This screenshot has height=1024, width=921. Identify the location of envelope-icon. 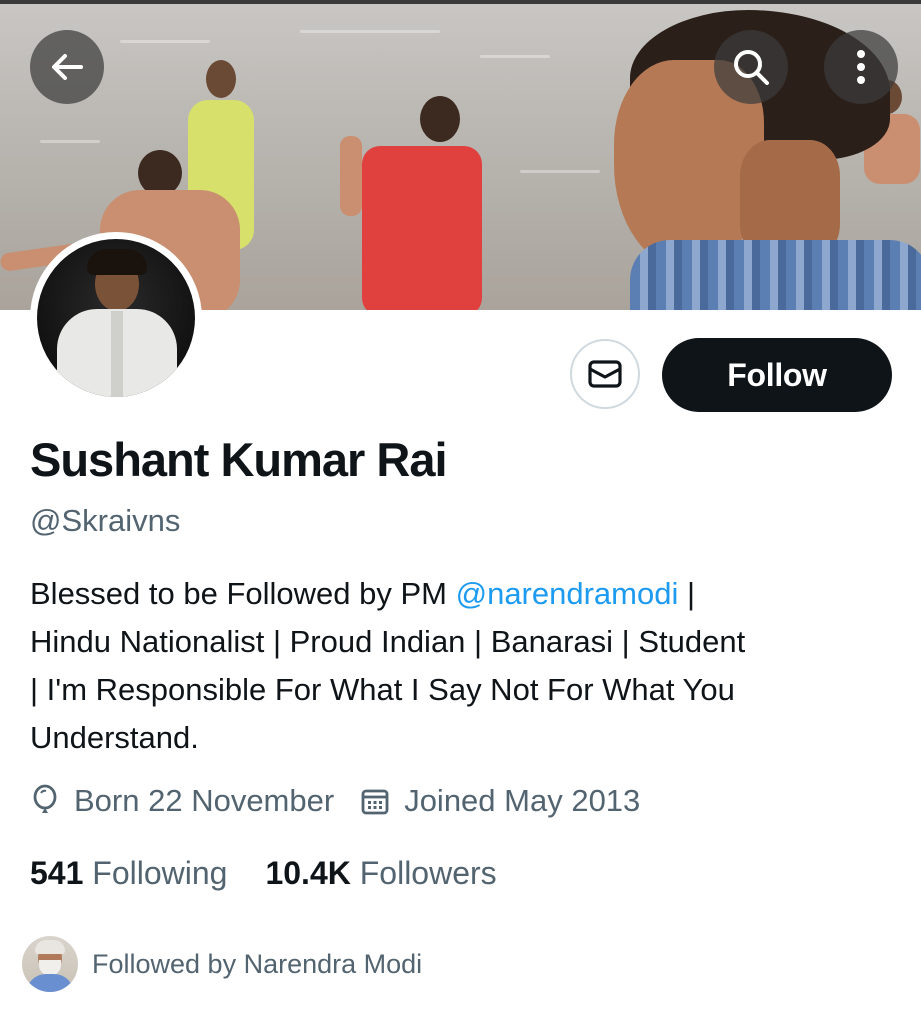
(605, 374).